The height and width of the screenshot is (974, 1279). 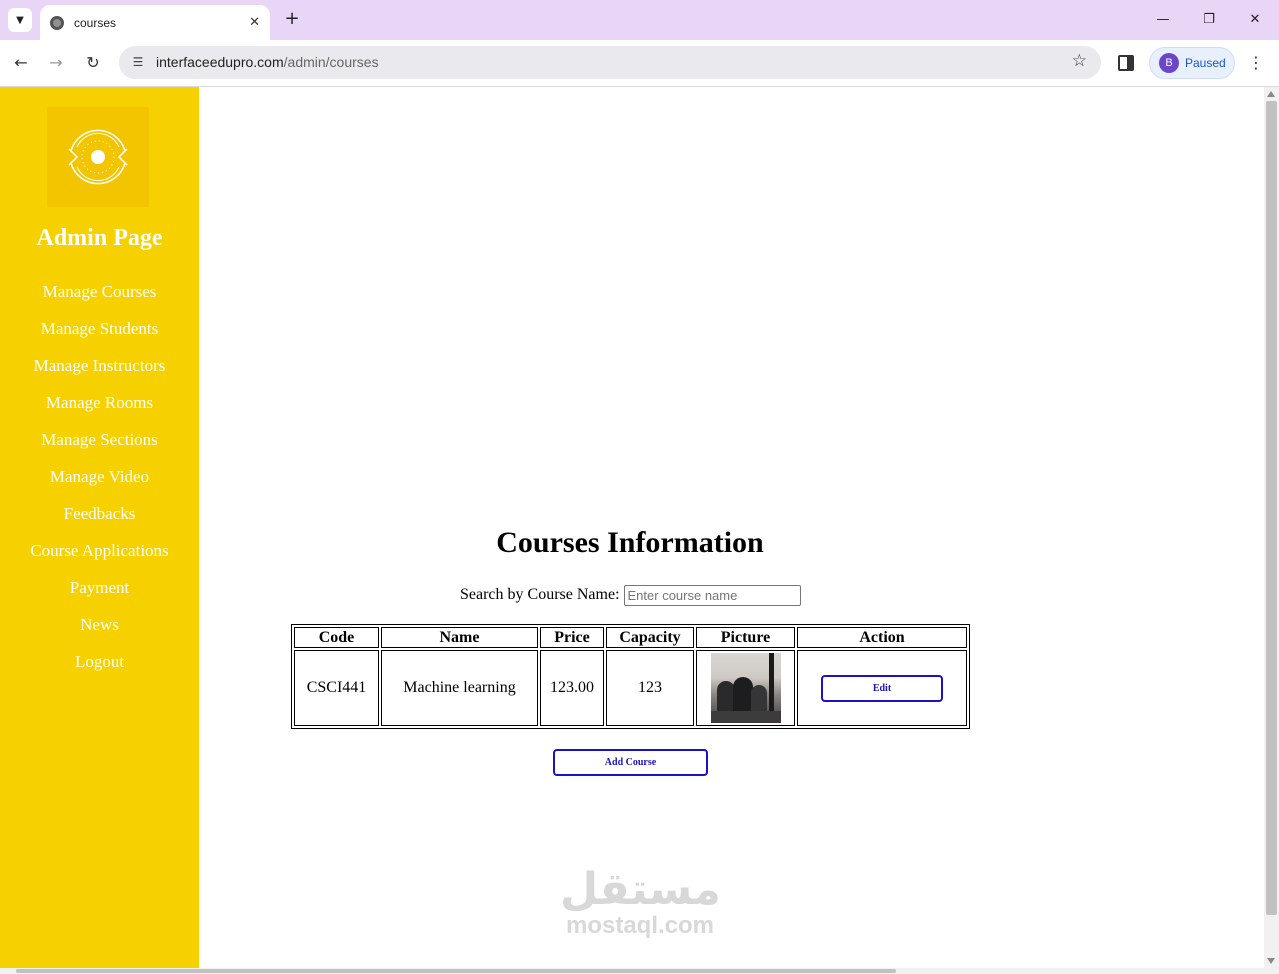 What do you see at coordinates (1271, 94) in the screenshot?
I see `scroll-up-icon` at bounding box center [1271, 94].